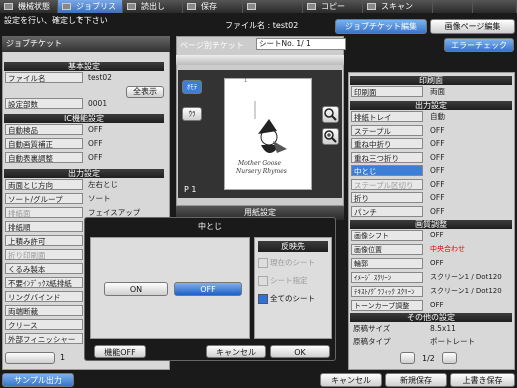  Describe the element at coordinates (472, 26) in the screenshot. I see `image-page-edit-tab: 画像ページ編集` at that location.